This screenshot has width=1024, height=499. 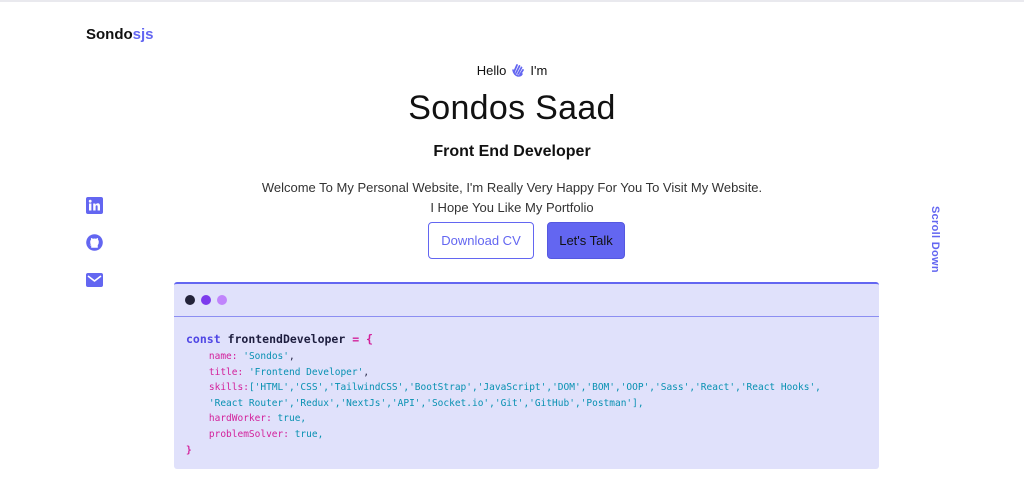 What do you see at coordinates (526, 419) in the screenshot?
I see `code-line-hardworker: hardWorker: true,` at bounding box center [526, 419].